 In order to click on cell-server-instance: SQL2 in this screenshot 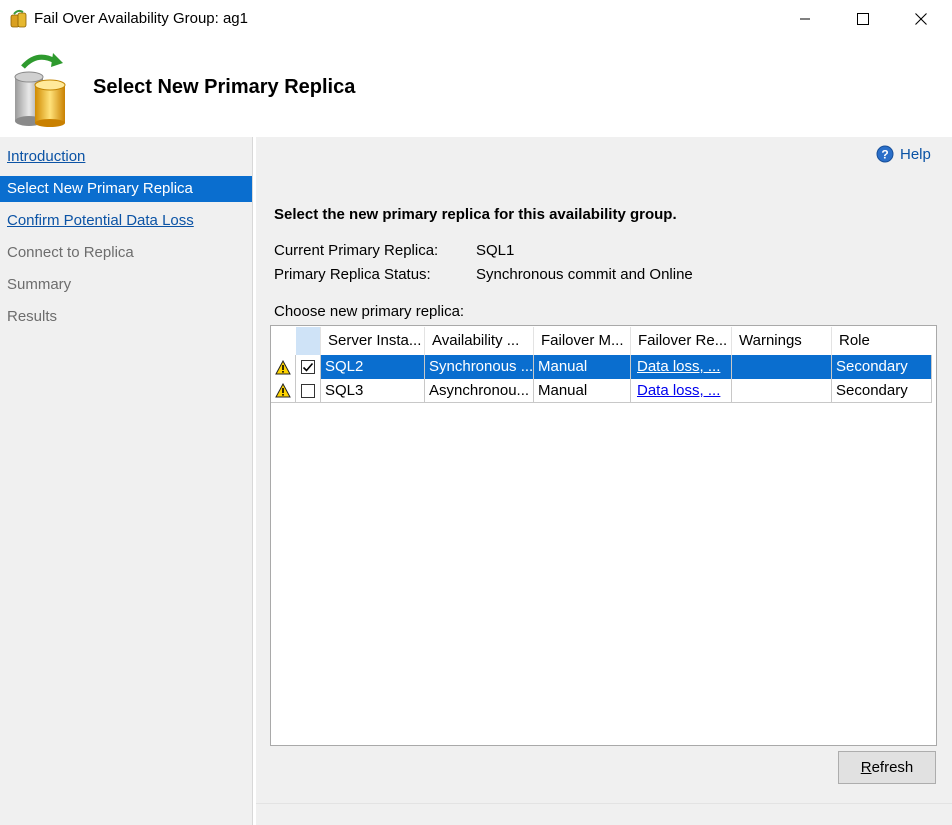, I will do `click(373, 367)`.